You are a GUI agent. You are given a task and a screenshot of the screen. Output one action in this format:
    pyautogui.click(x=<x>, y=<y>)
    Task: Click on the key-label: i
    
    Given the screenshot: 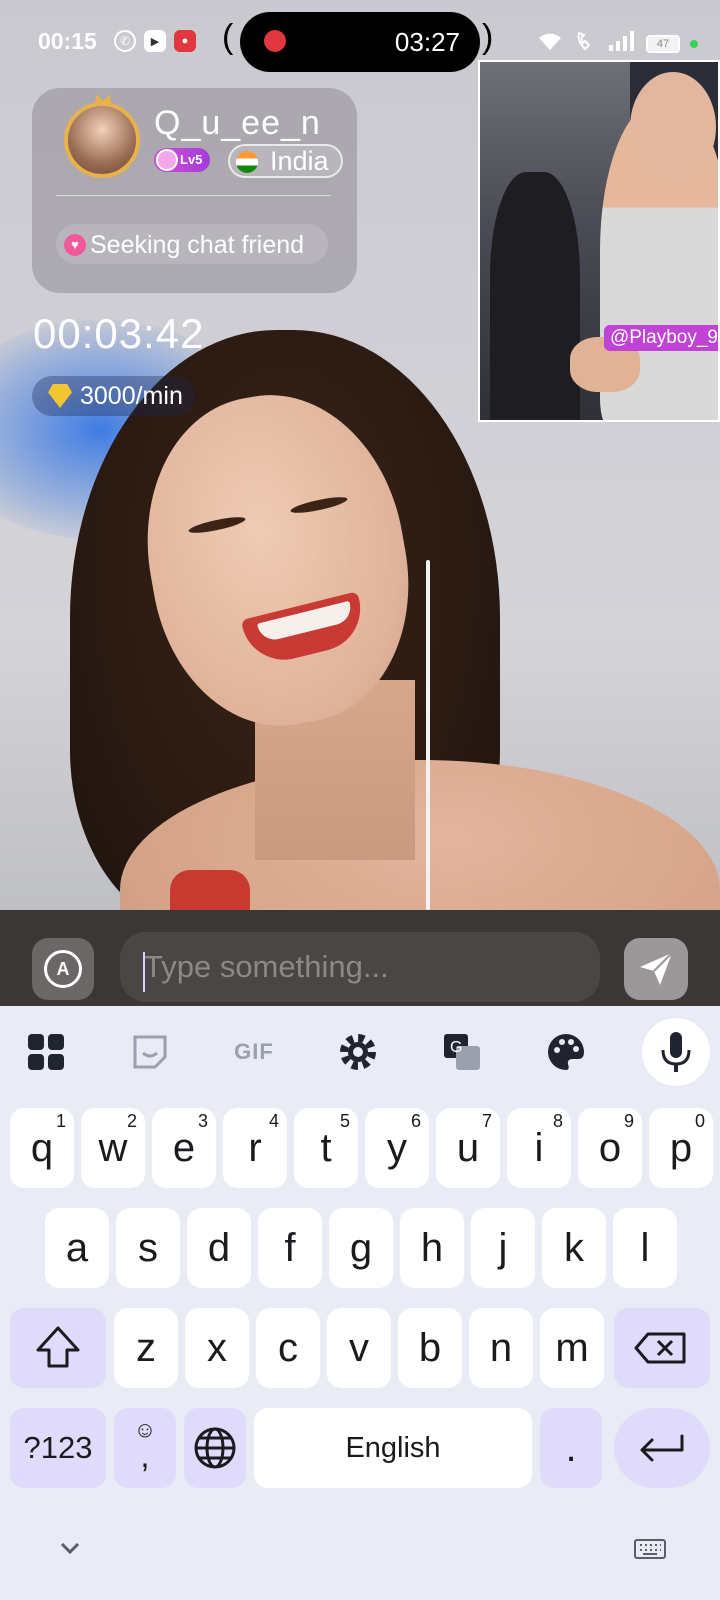 What is the action you would take?
    pyautogui.click(x=539, y=1148)
    